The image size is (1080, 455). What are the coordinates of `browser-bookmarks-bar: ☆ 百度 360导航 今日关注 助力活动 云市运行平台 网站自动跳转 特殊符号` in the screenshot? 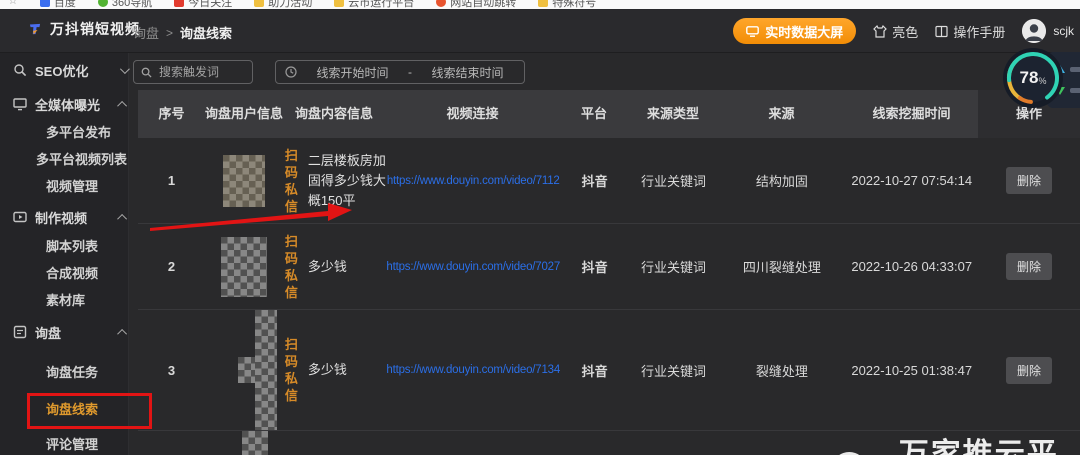 It's located at (540, 4).